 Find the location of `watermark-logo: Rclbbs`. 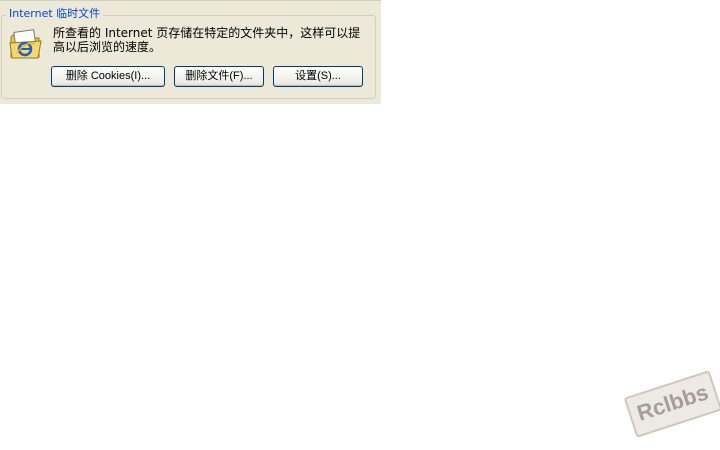

watermark-logo: Rclbbs is located at coordinates (671, 404).